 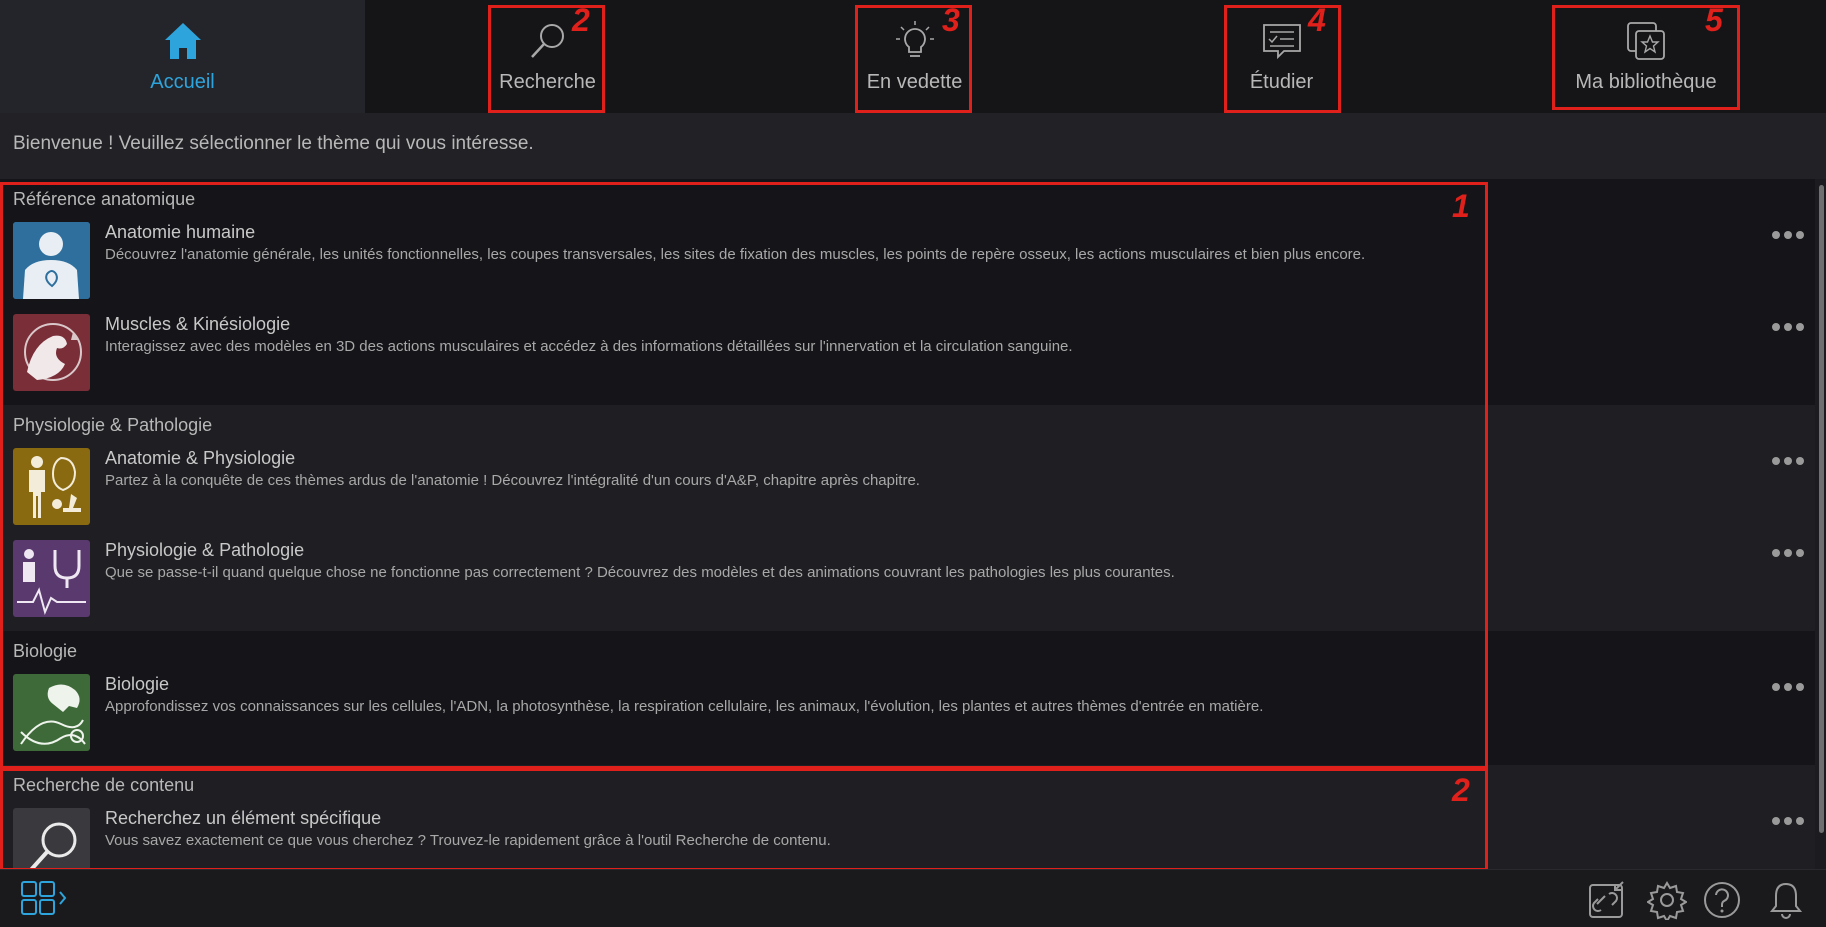 I want to click on section-title: Référence anatomique, so click(x=104, y=199).